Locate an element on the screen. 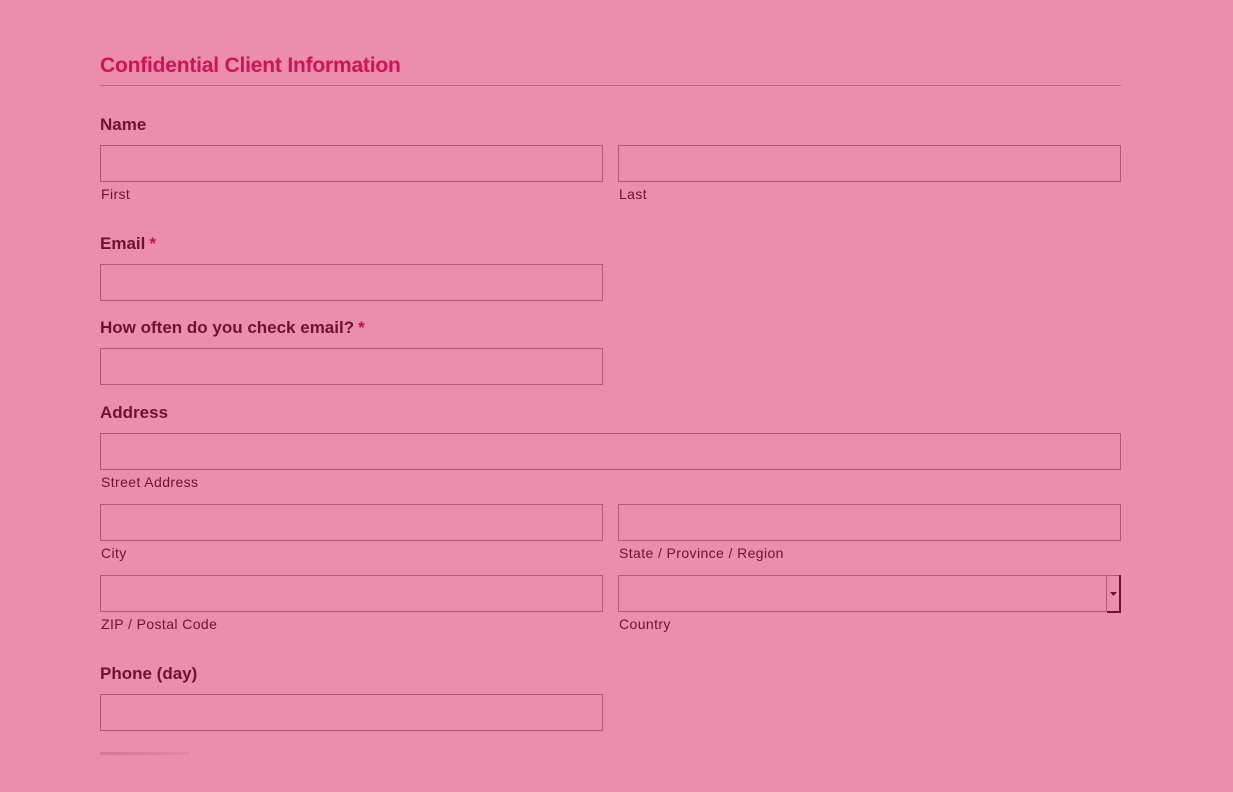  section-title: Confidential Client Information is located at coordinates (250, 65).